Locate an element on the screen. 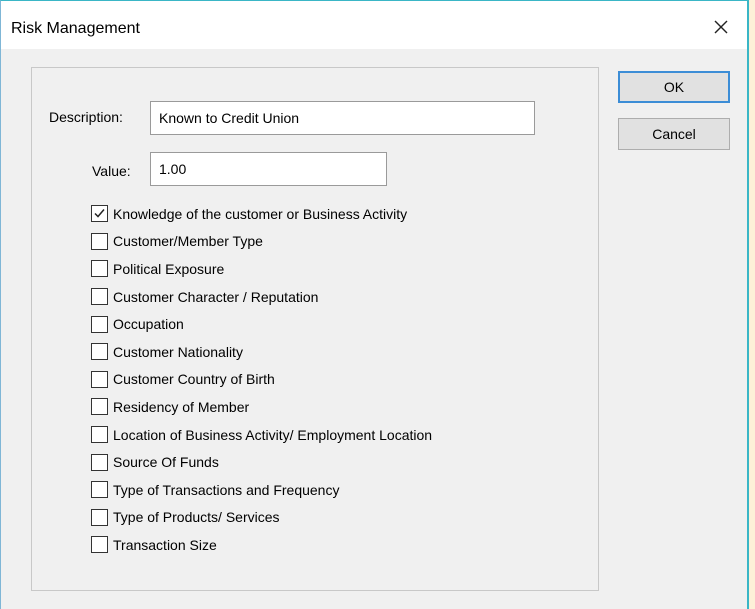 Image resolution: width=755 pixels, height=609 pixels. close-button is located at coordinates (721, 27).